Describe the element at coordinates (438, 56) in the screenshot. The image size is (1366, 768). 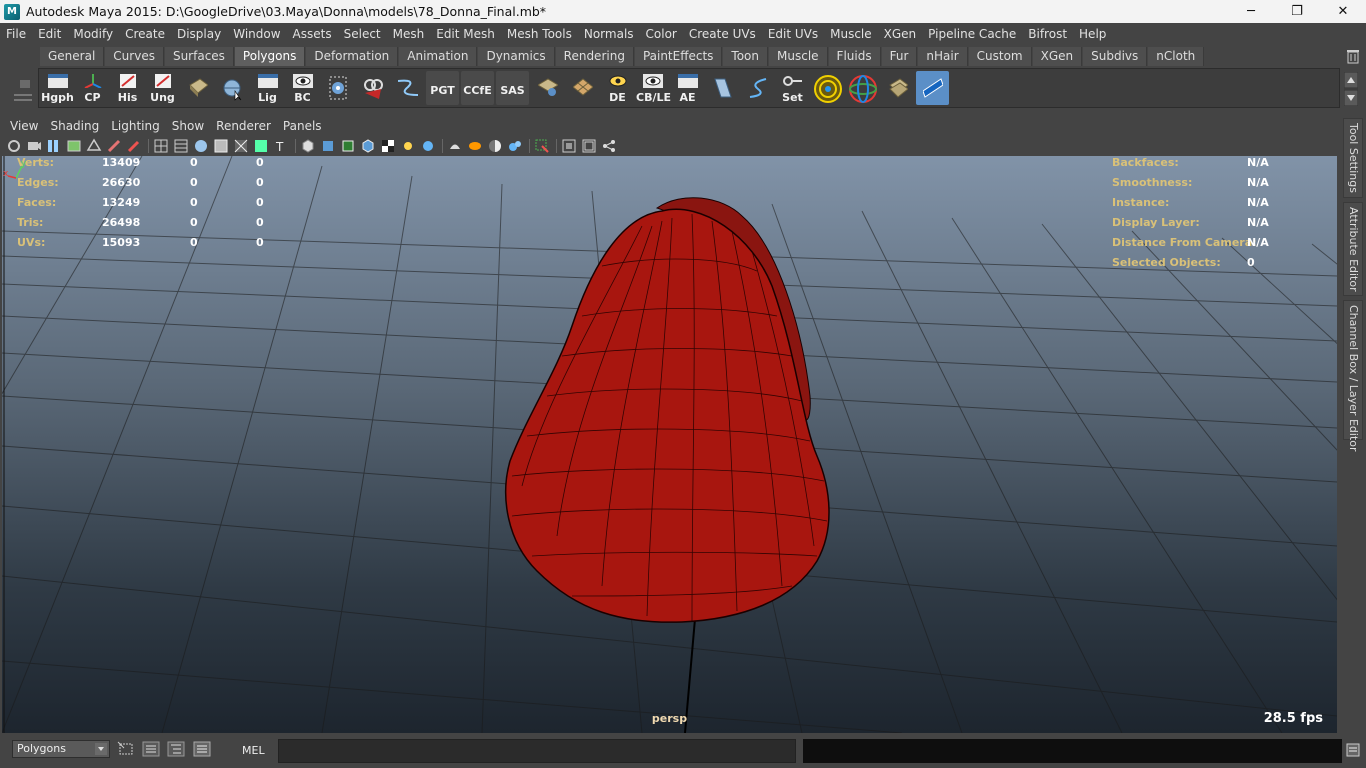
I see `shelf-tab-animation: Animation` at that location.